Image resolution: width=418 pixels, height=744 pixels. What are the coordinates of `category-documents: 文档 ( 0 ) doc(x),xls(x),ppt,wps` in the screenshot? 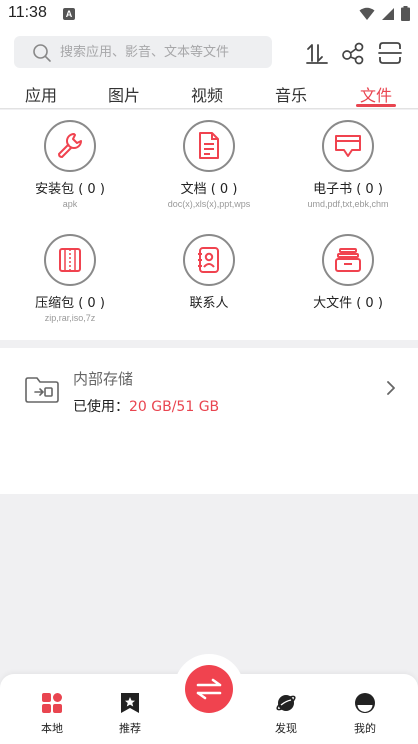 It's located at (209, 164).